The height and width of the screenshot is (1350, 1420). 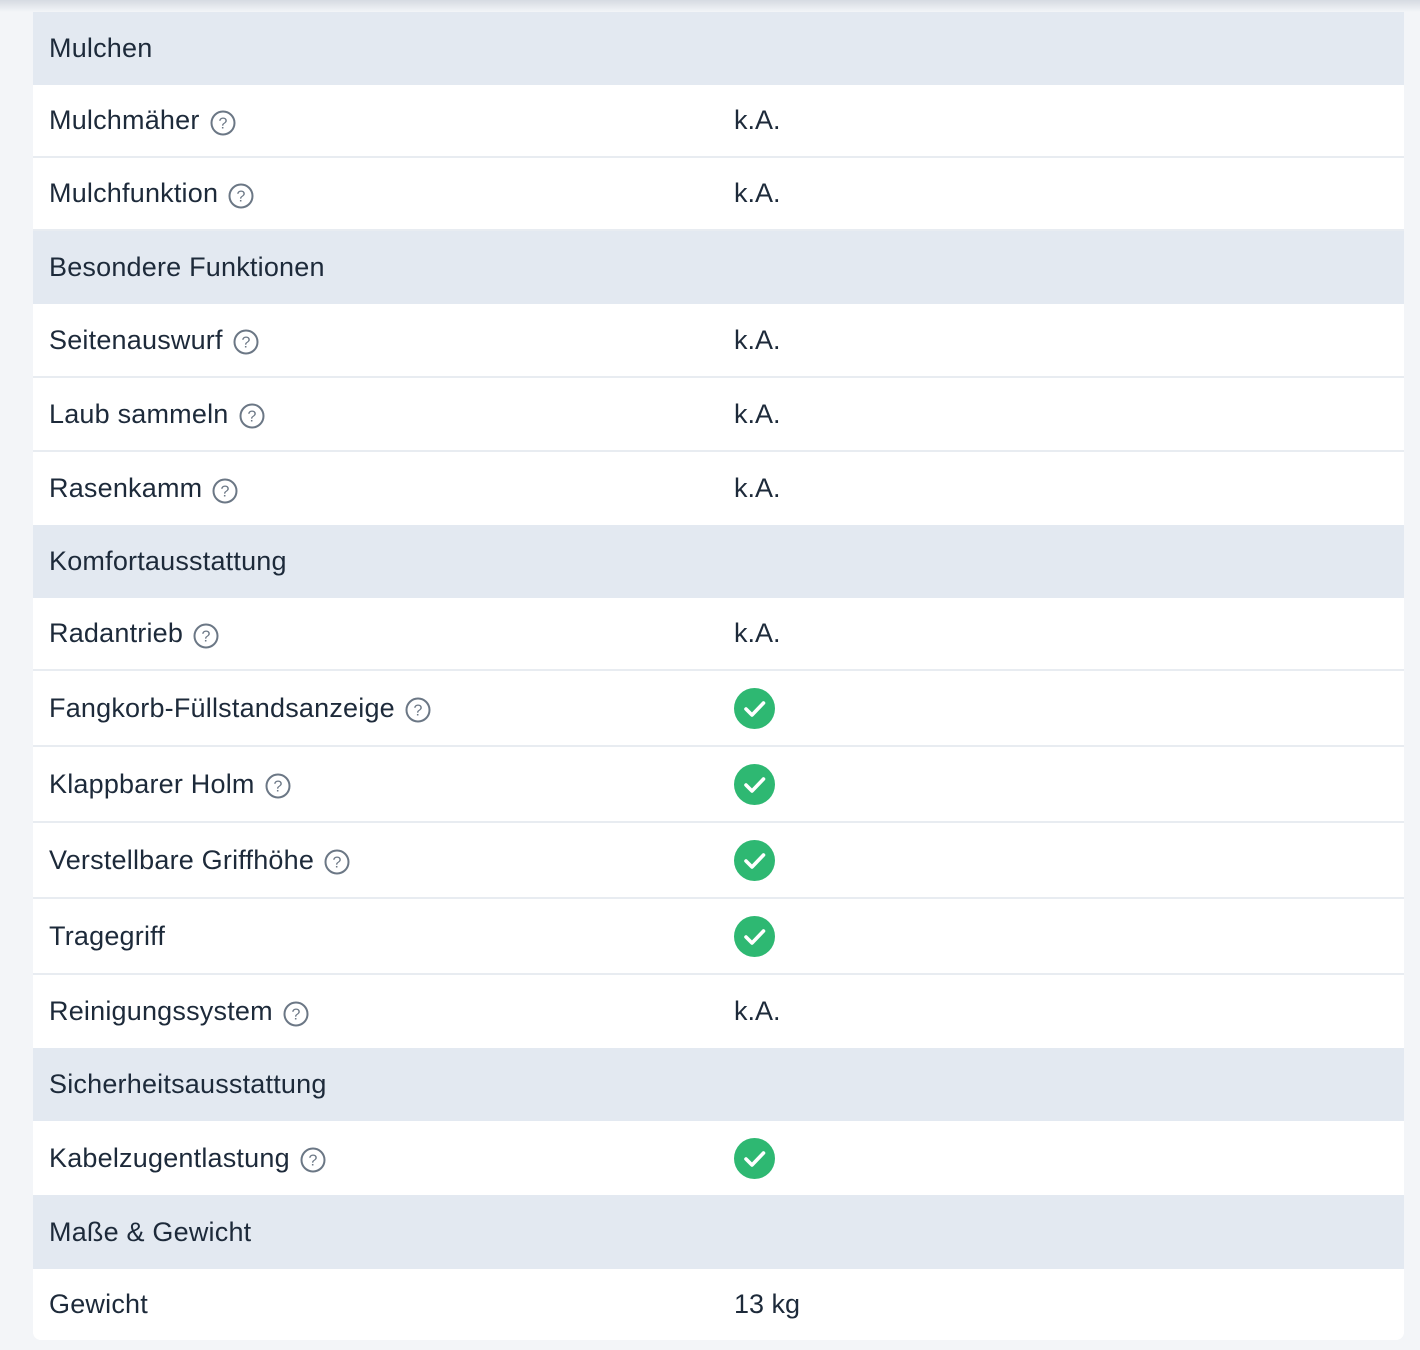 What do you see at coordinates (718, 48) in the screenshot?
I see `section-header-mulchen: Mulchen` at bounding box center [718, 48].